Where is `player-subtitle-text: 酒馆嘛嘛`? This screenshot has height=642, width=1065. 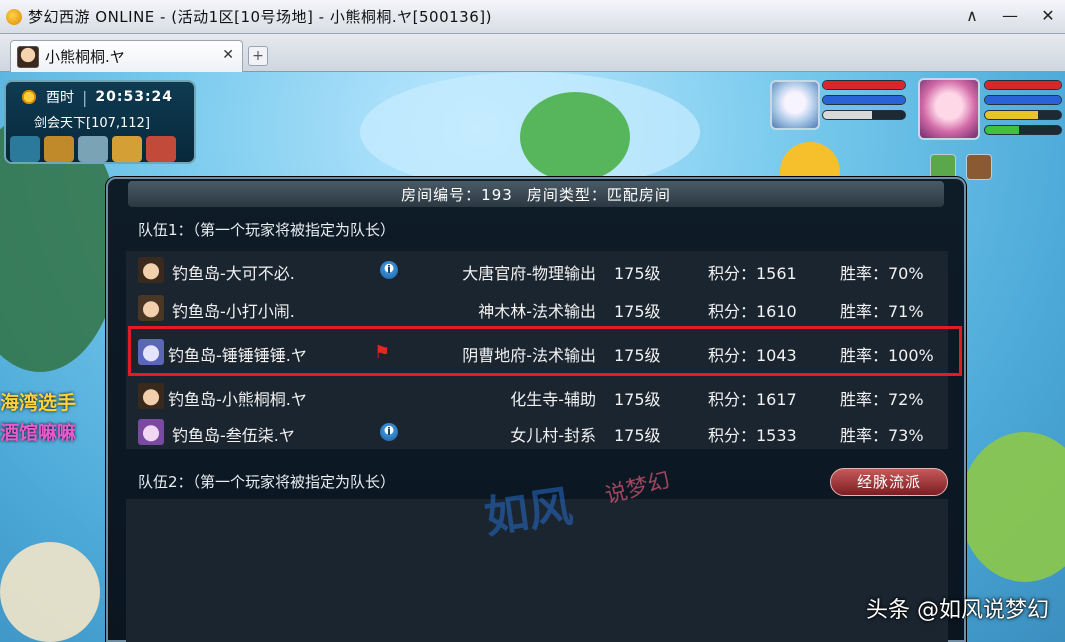 player-subtitle-text: 酒馆嘛嘛 is located at coordinates (38, 433).